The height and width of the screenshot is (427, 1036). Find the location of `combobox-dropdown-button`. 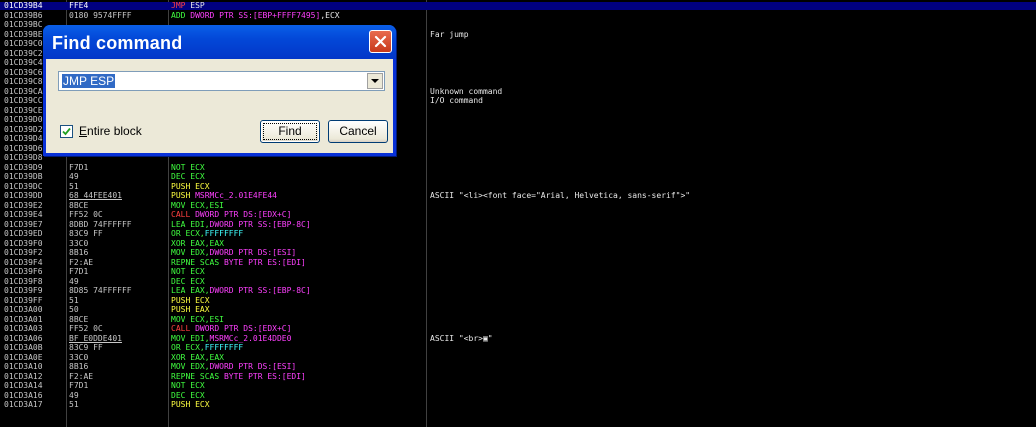

combobox-dropdown-button is located at coordinates (375, 81).